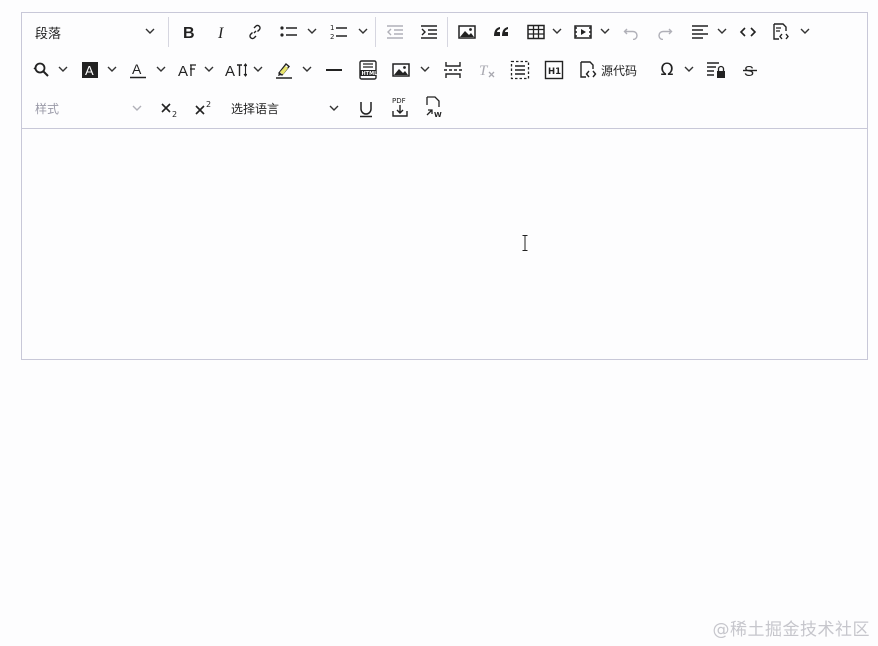  I want to click on font-size-icon: A, so click(236, 71).